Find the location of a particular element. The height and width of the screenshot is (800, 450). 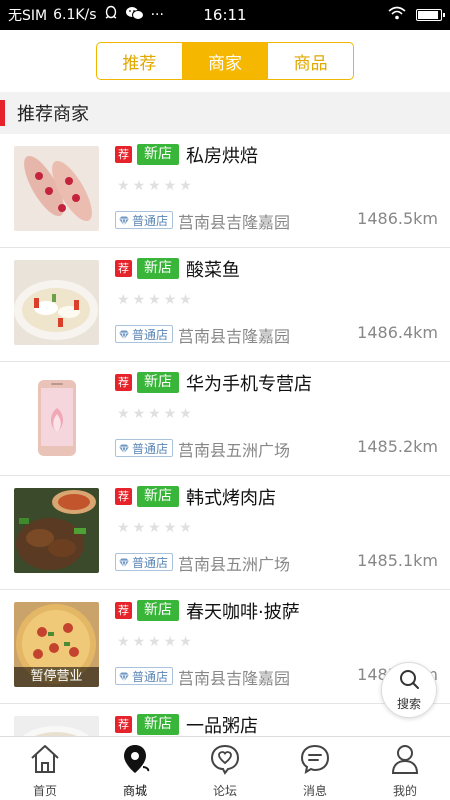

fish-dish-photo is located at coordinates (56, 302).